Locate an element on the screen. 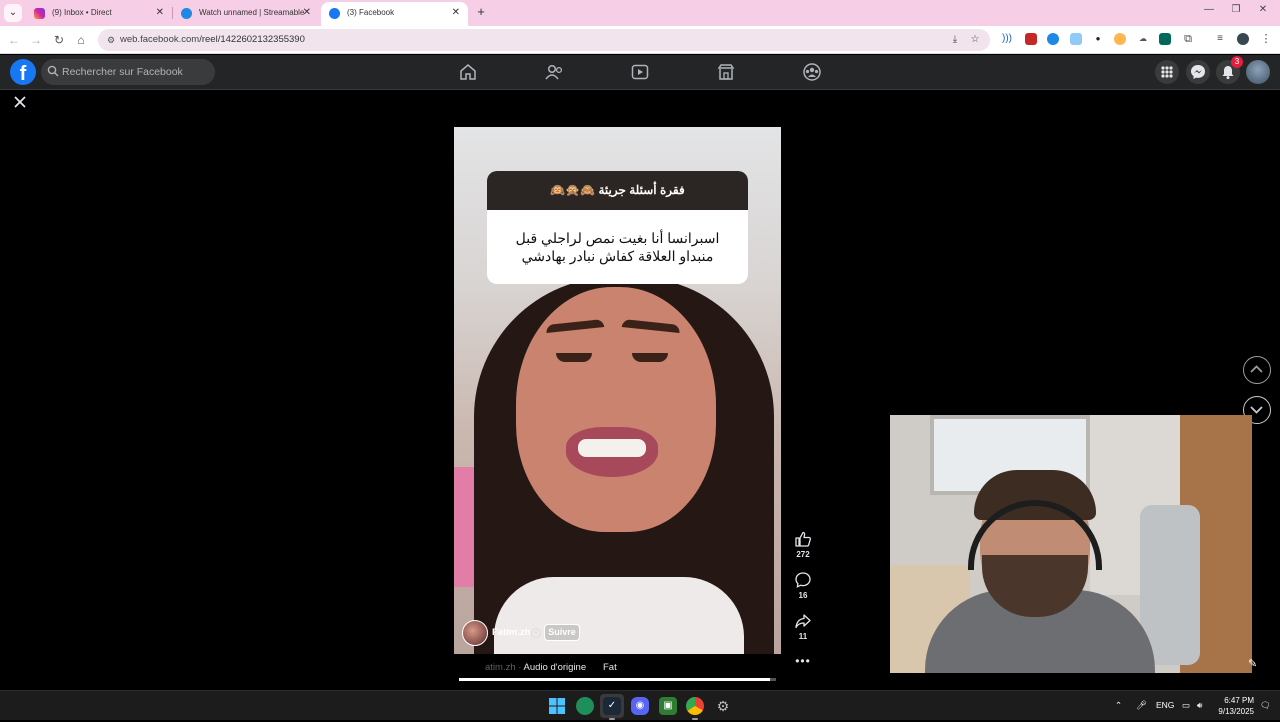  facebook-search-input: Rechercher sur Facebook is located at coordinates (128, 72).